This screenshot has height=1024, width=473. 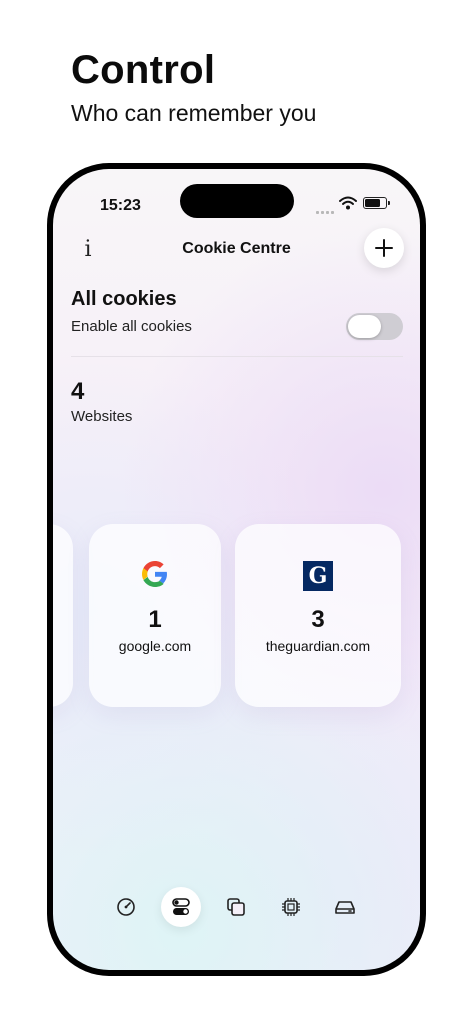 What do you see at coordinates (237, 356) in the screenshot?
I see `divider` at bounding box center [237, 356].